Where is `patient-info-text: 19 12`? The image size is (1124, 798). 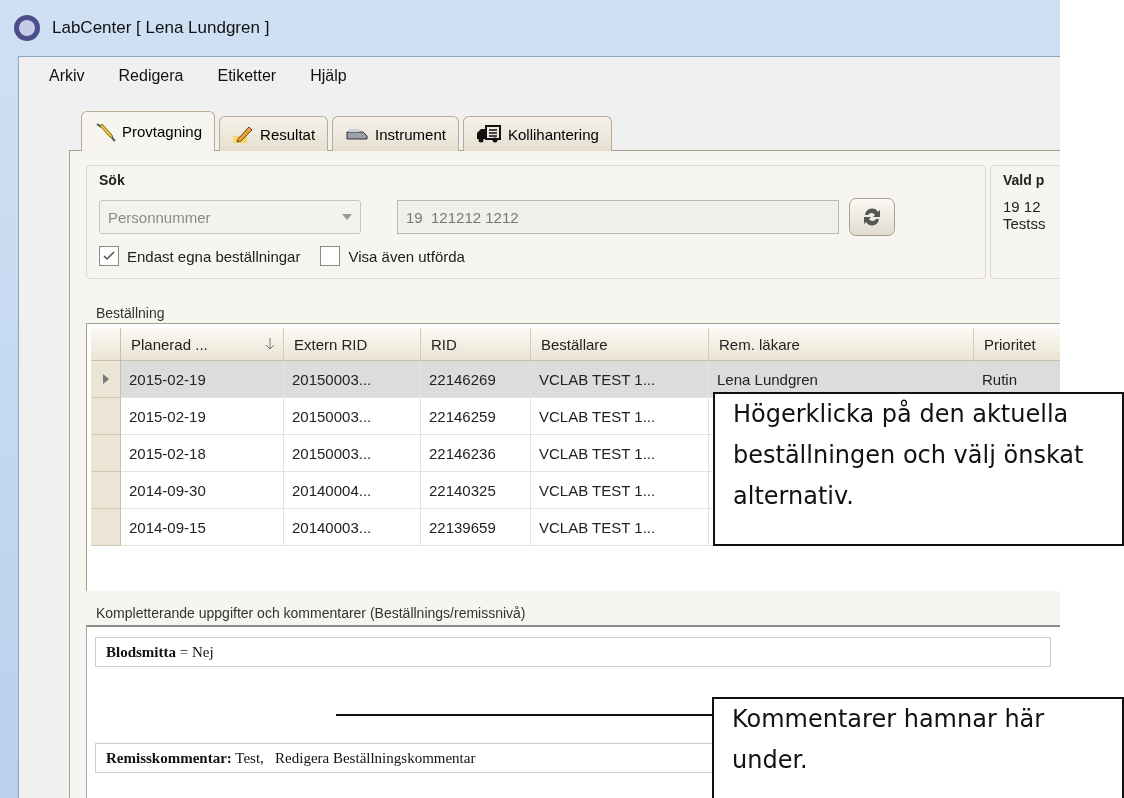 patient-info-text: 19 12 is located at coordinates (1022, 206).